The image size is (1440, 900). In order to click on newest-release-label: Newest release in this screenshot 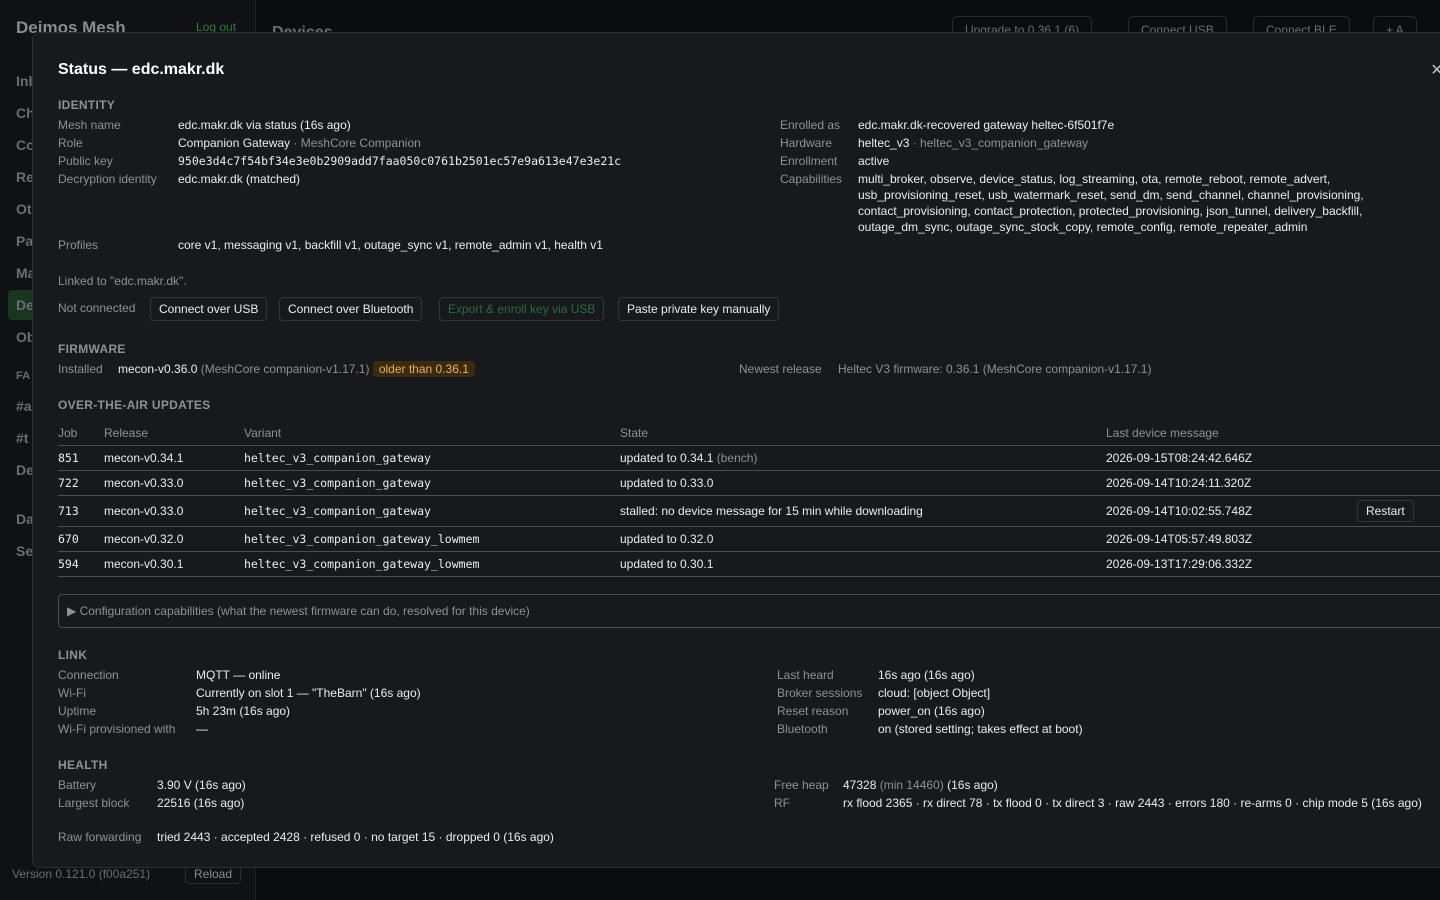, I will do `click(780, 369)`.